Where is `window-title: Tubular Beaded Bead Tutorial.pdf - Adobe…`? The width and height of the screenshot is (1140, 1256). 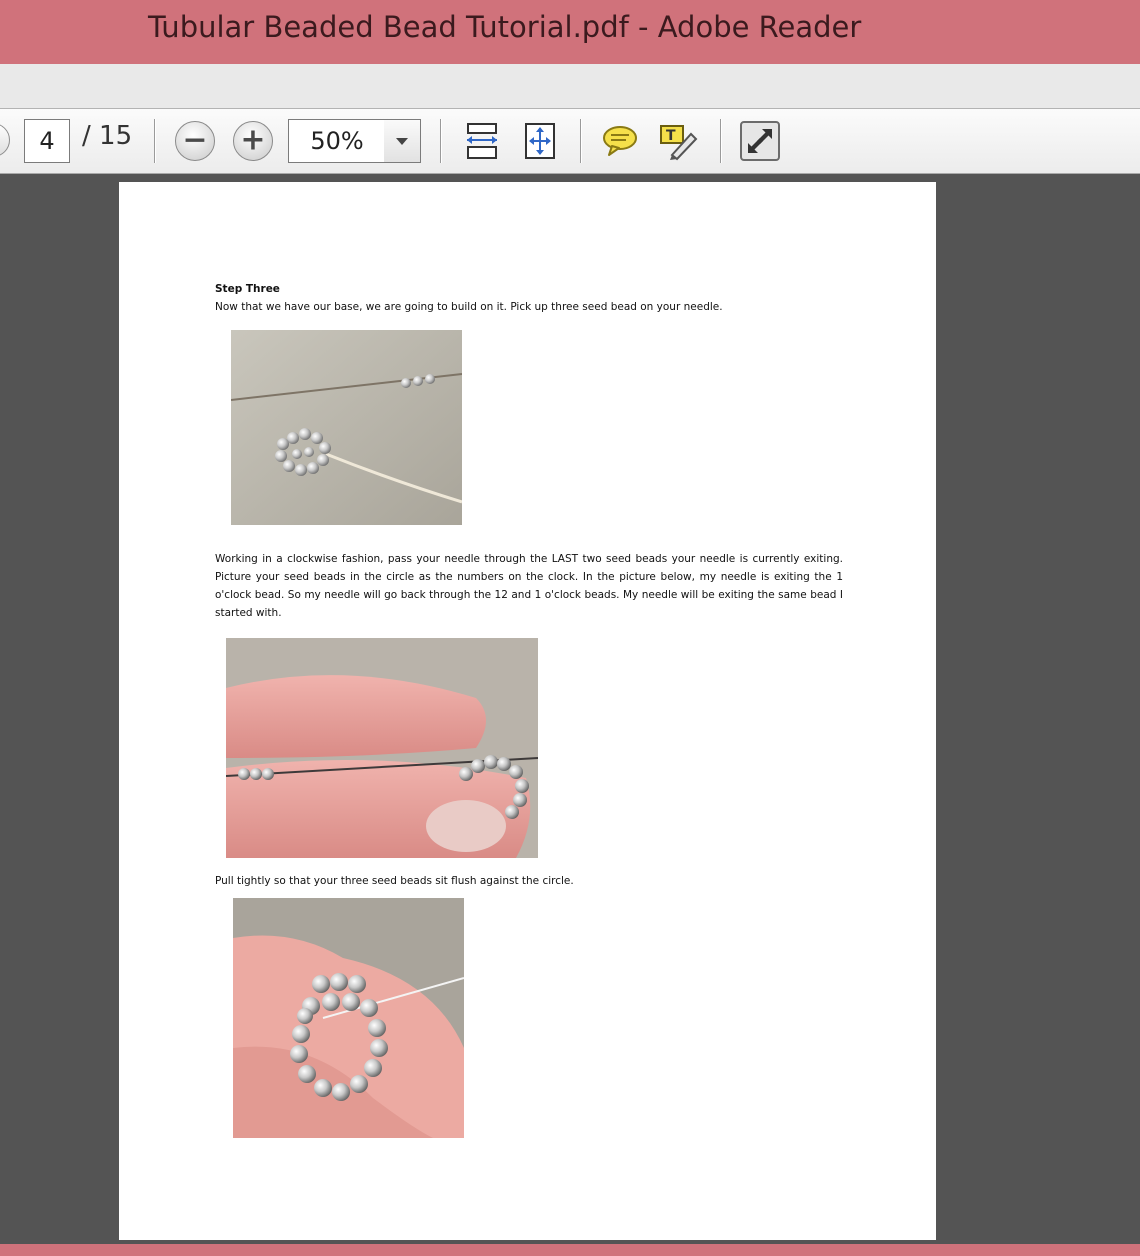
window-title: Tubular Beaded Bead Tutorial.pdf - Adobe… is located at coordinates (505, 27).